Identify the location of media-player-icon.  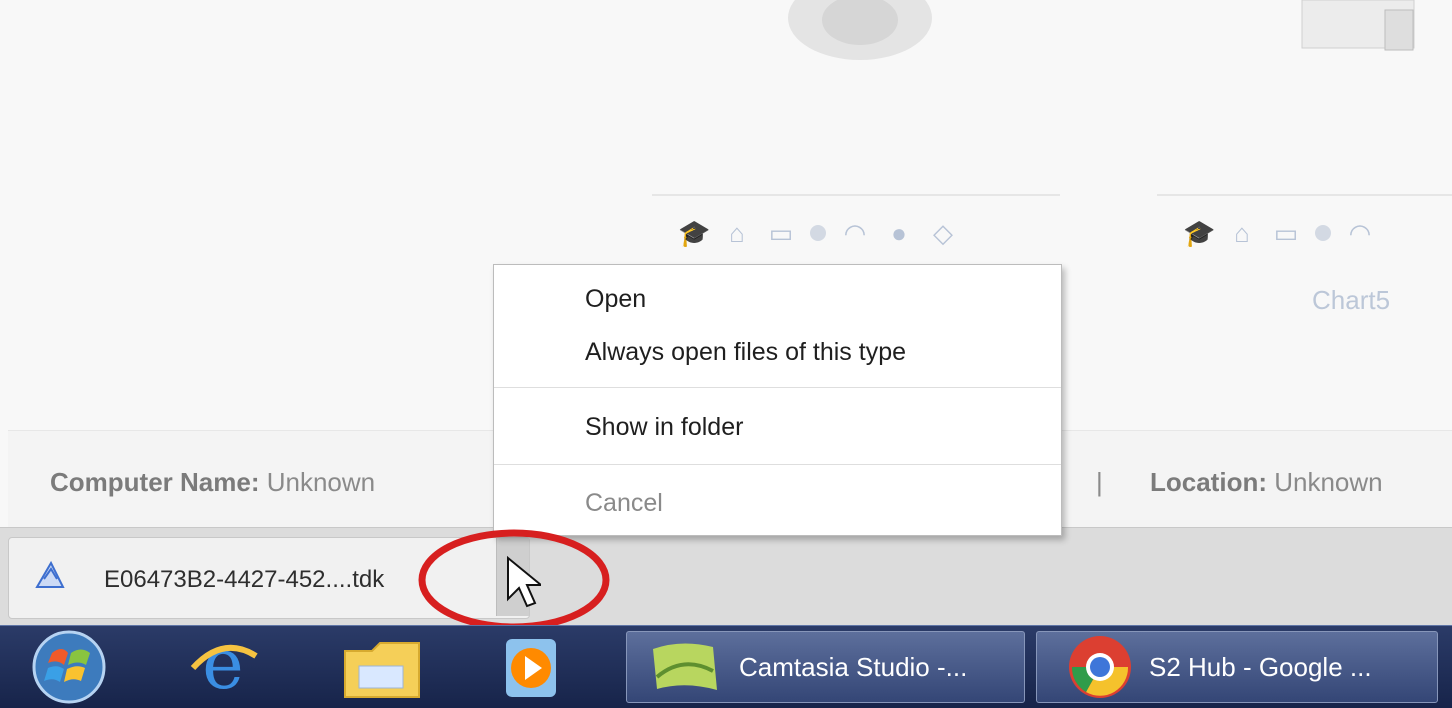
(535, 669).